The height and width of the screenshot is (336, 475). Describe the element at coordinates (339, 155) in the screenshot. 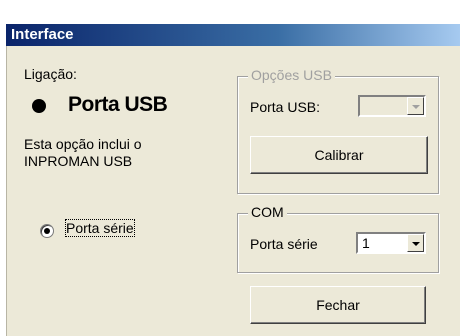

I see `calibrate-button: Calibrar` at that location.